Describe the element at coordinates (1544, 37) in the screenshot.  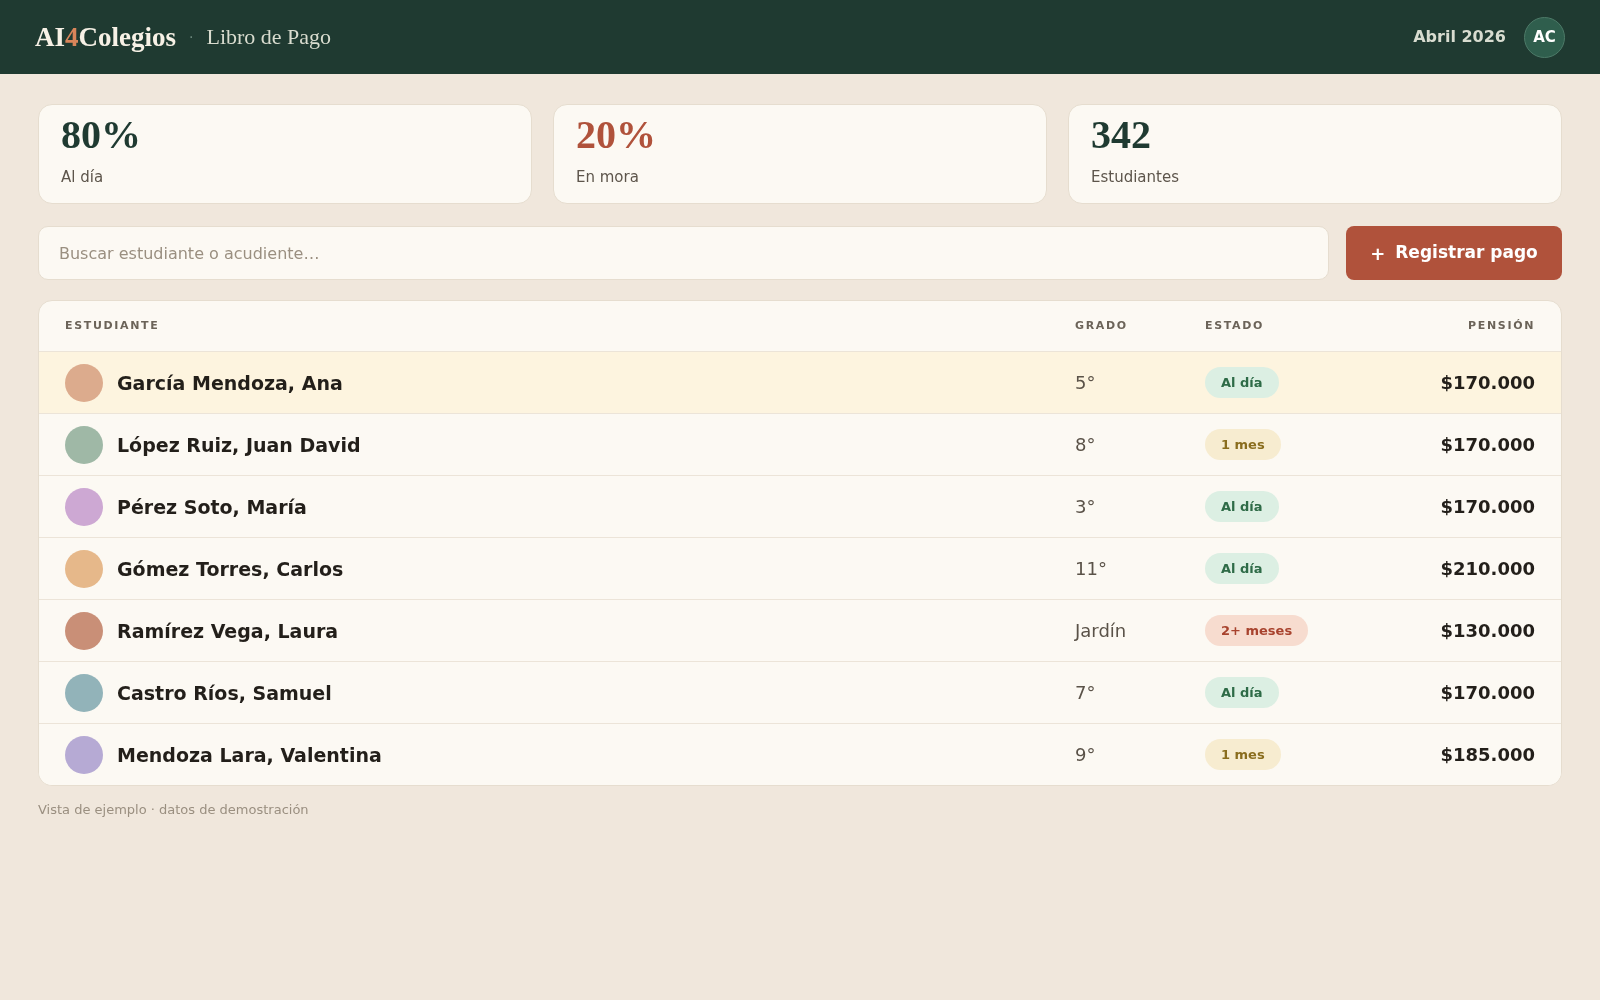
I see `user-avatar: AC` at that location.